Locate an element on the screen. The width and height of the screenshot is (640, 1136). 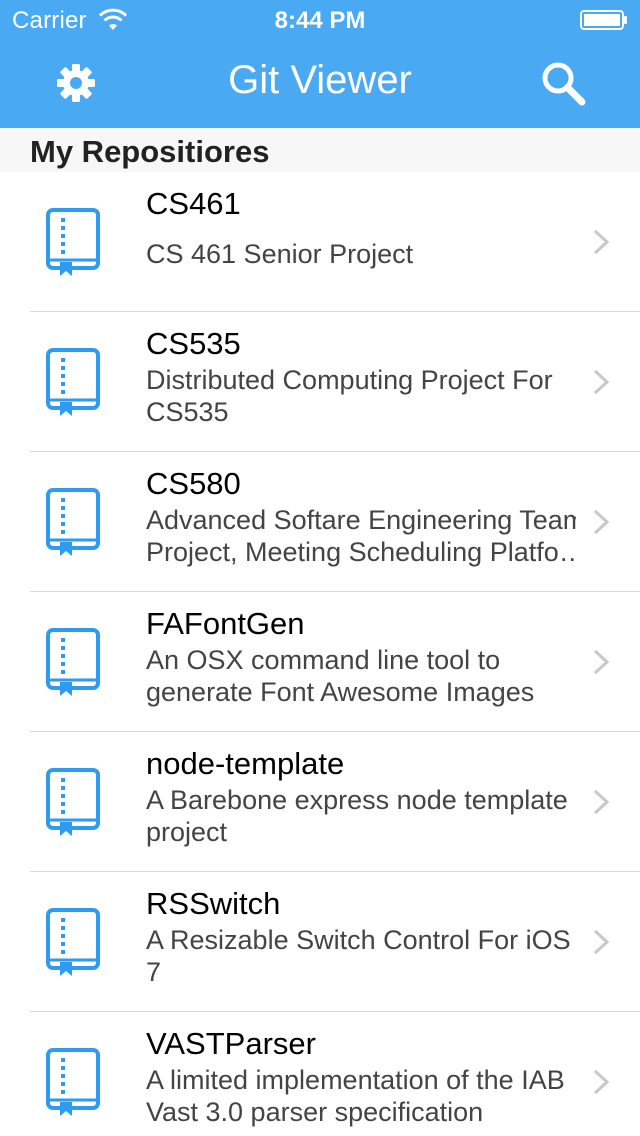
repo-description-line: Vast 3.0 parser specification is located at coordinates (315, 1112).